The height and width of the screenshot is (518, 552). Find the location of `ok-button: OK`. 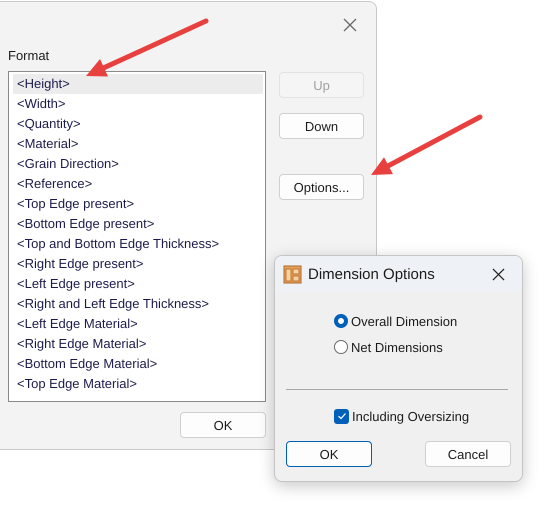

ok-button: OK is located at coordinates (223, 425).